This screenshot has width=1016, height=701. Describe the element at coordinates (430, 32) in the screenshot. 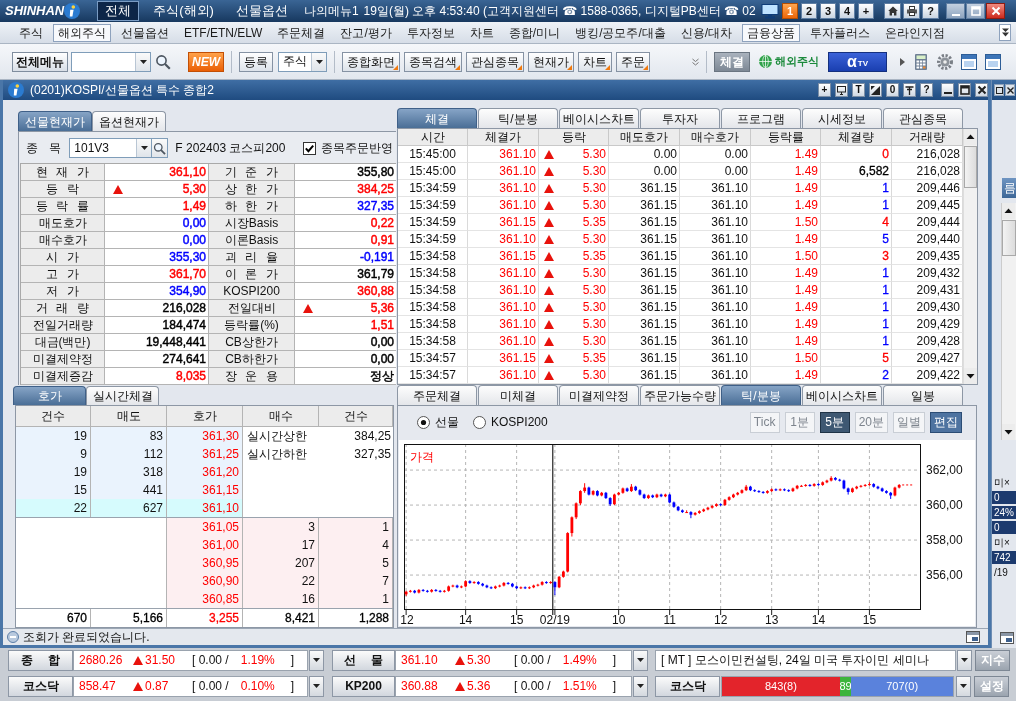

I see `menu-item: 투자정보` at that location.